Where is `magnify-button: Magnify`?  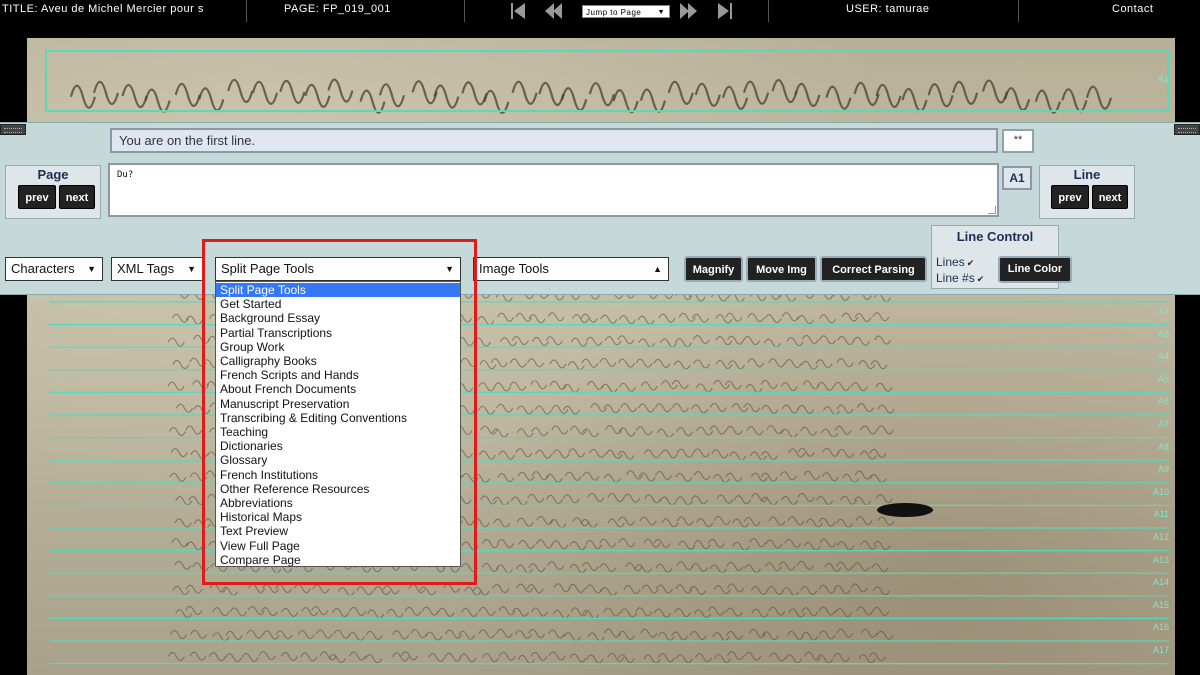 magnify-button: Magnify is located at coordinates (713, 269).